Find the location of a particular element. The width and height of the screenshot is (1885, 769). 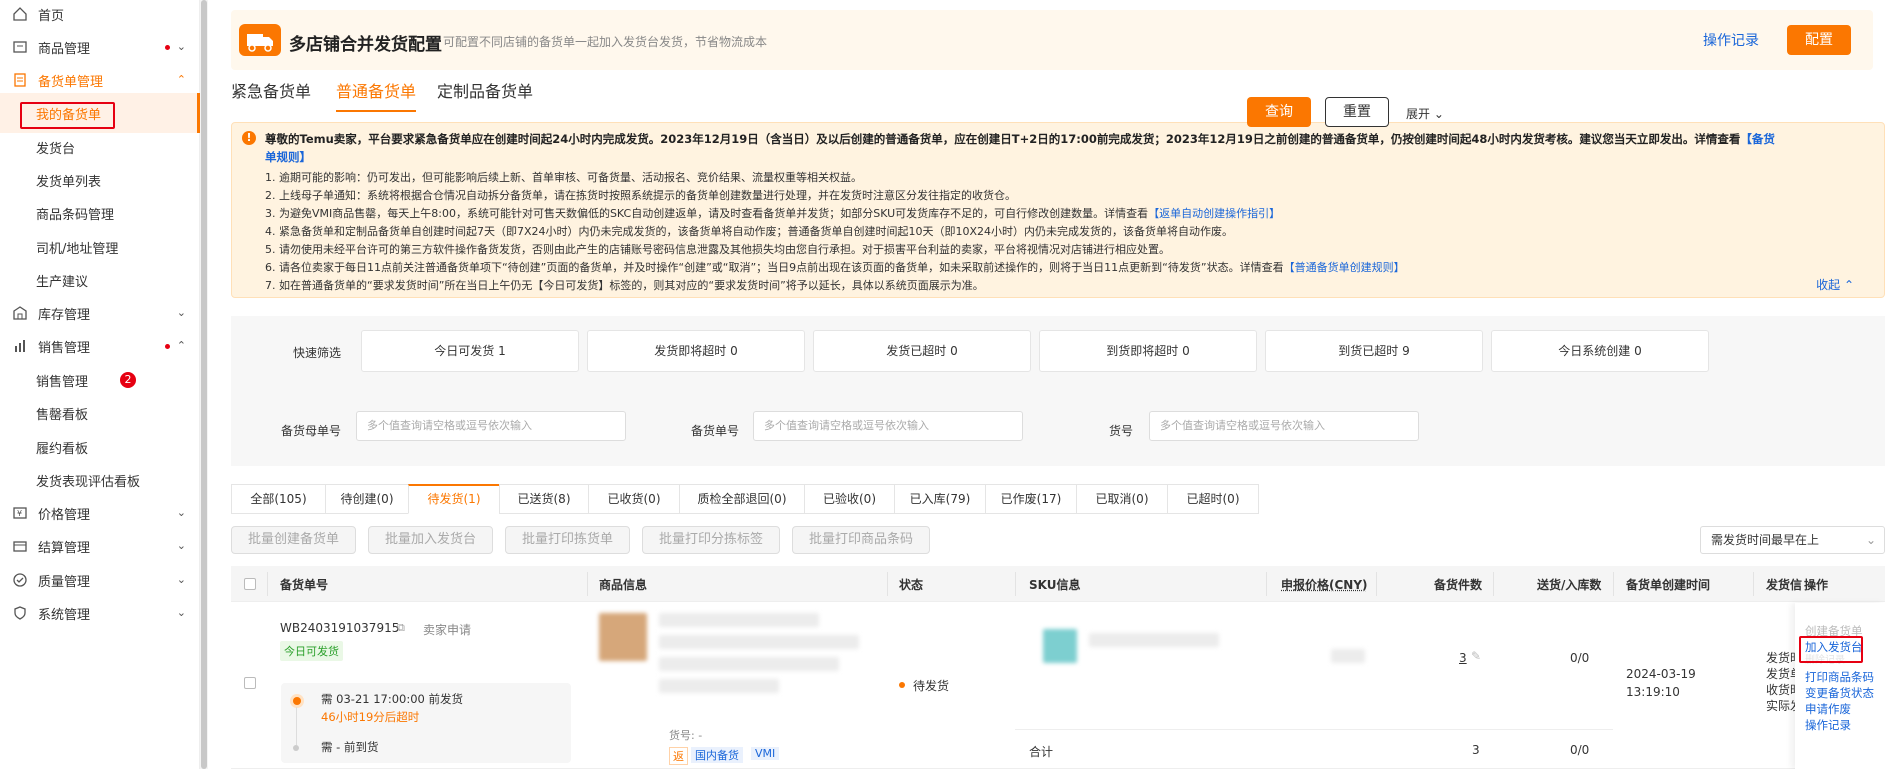

order-number: WB2403191037915 is located at coordinates (340, 628).